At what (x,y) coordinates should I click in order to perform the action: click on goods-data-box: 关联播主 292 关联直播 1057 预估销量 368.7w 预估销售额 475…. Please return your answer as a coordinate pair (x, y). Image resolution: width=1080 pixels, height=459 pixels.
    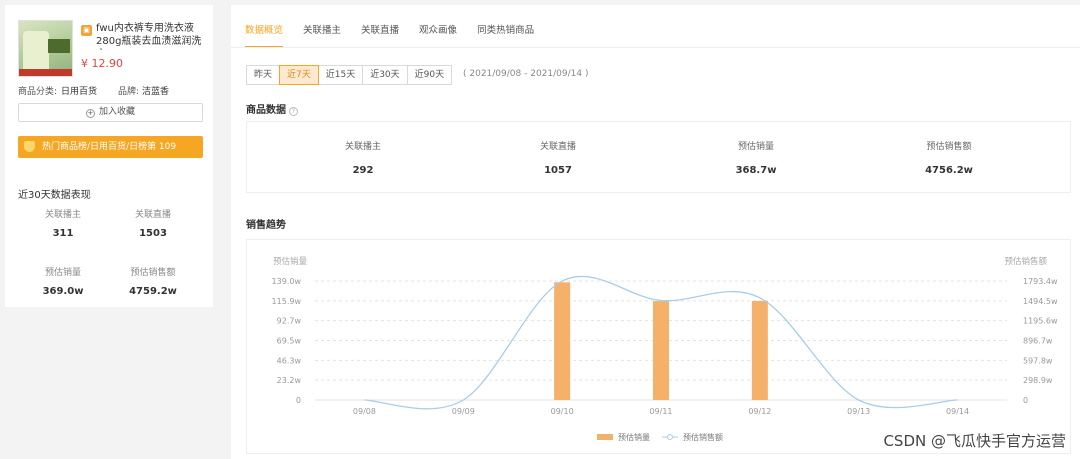
    Looking at the image, I should click on (658, 157).